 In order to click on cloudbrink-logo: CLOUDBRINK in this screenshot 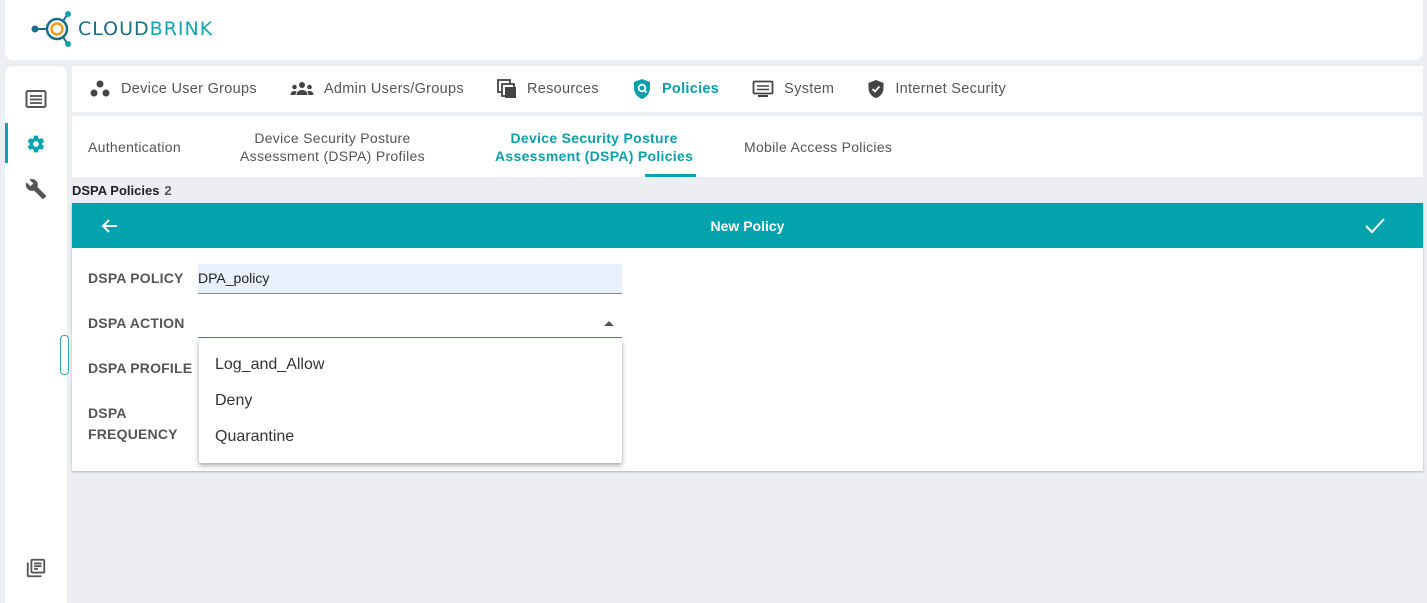, I will do `click(121, 29)`.